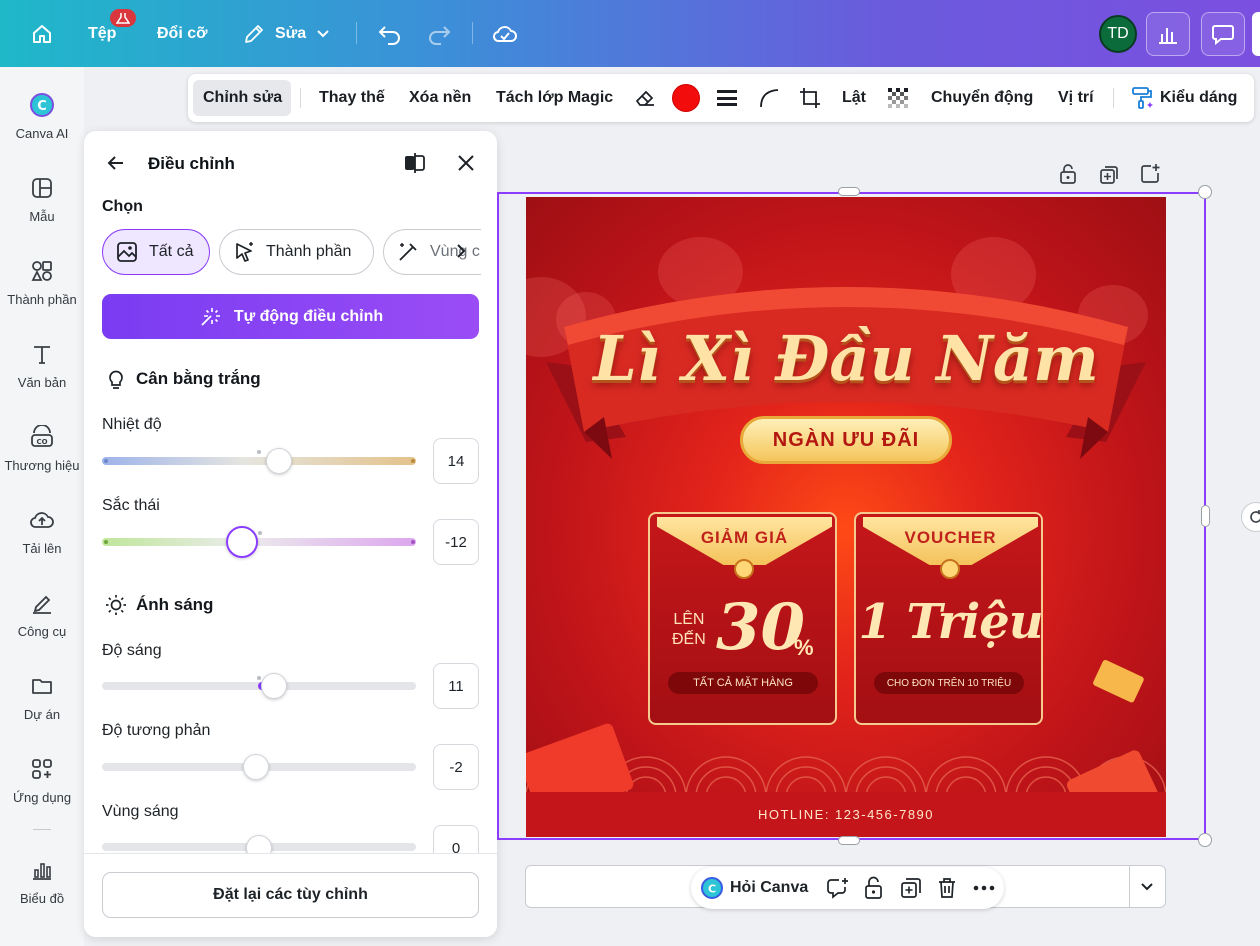 The image size is (1260, 946). Describe the element at coordinates (1142, 98) in the screenshot. I see `paint-roller-icon` at that location.